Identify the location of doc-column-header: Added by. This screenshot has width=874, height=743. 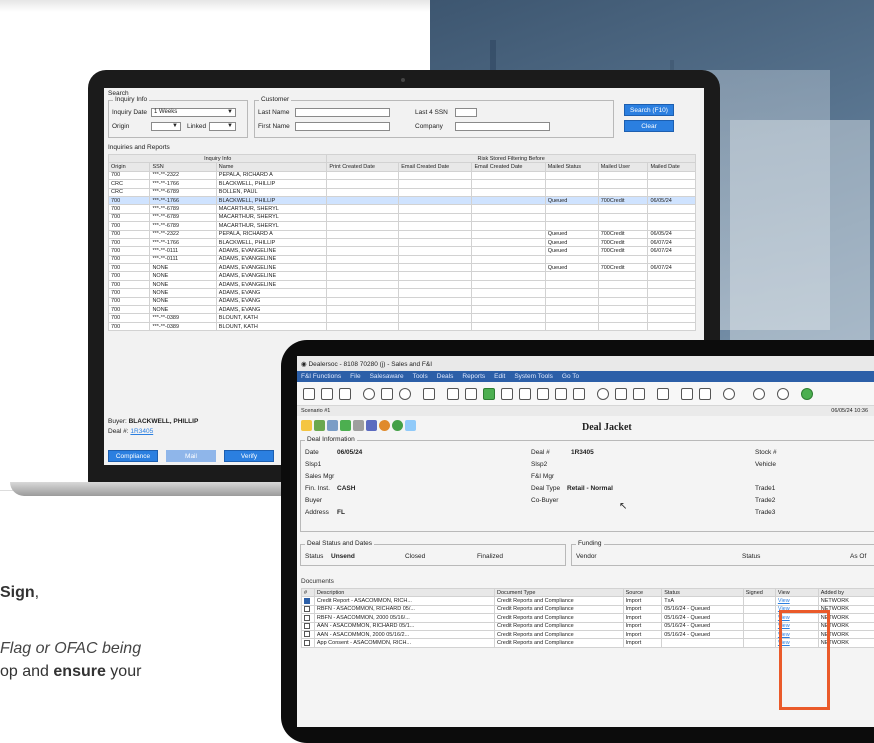
(845, 592).